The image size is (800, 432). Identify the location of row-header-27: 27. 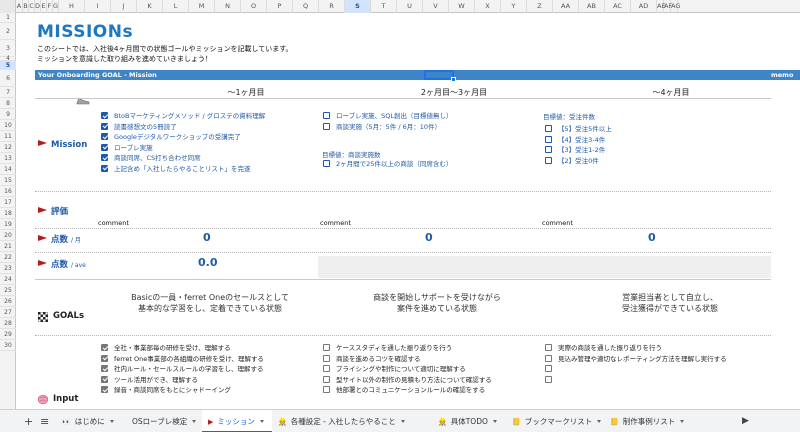
(8, 312).